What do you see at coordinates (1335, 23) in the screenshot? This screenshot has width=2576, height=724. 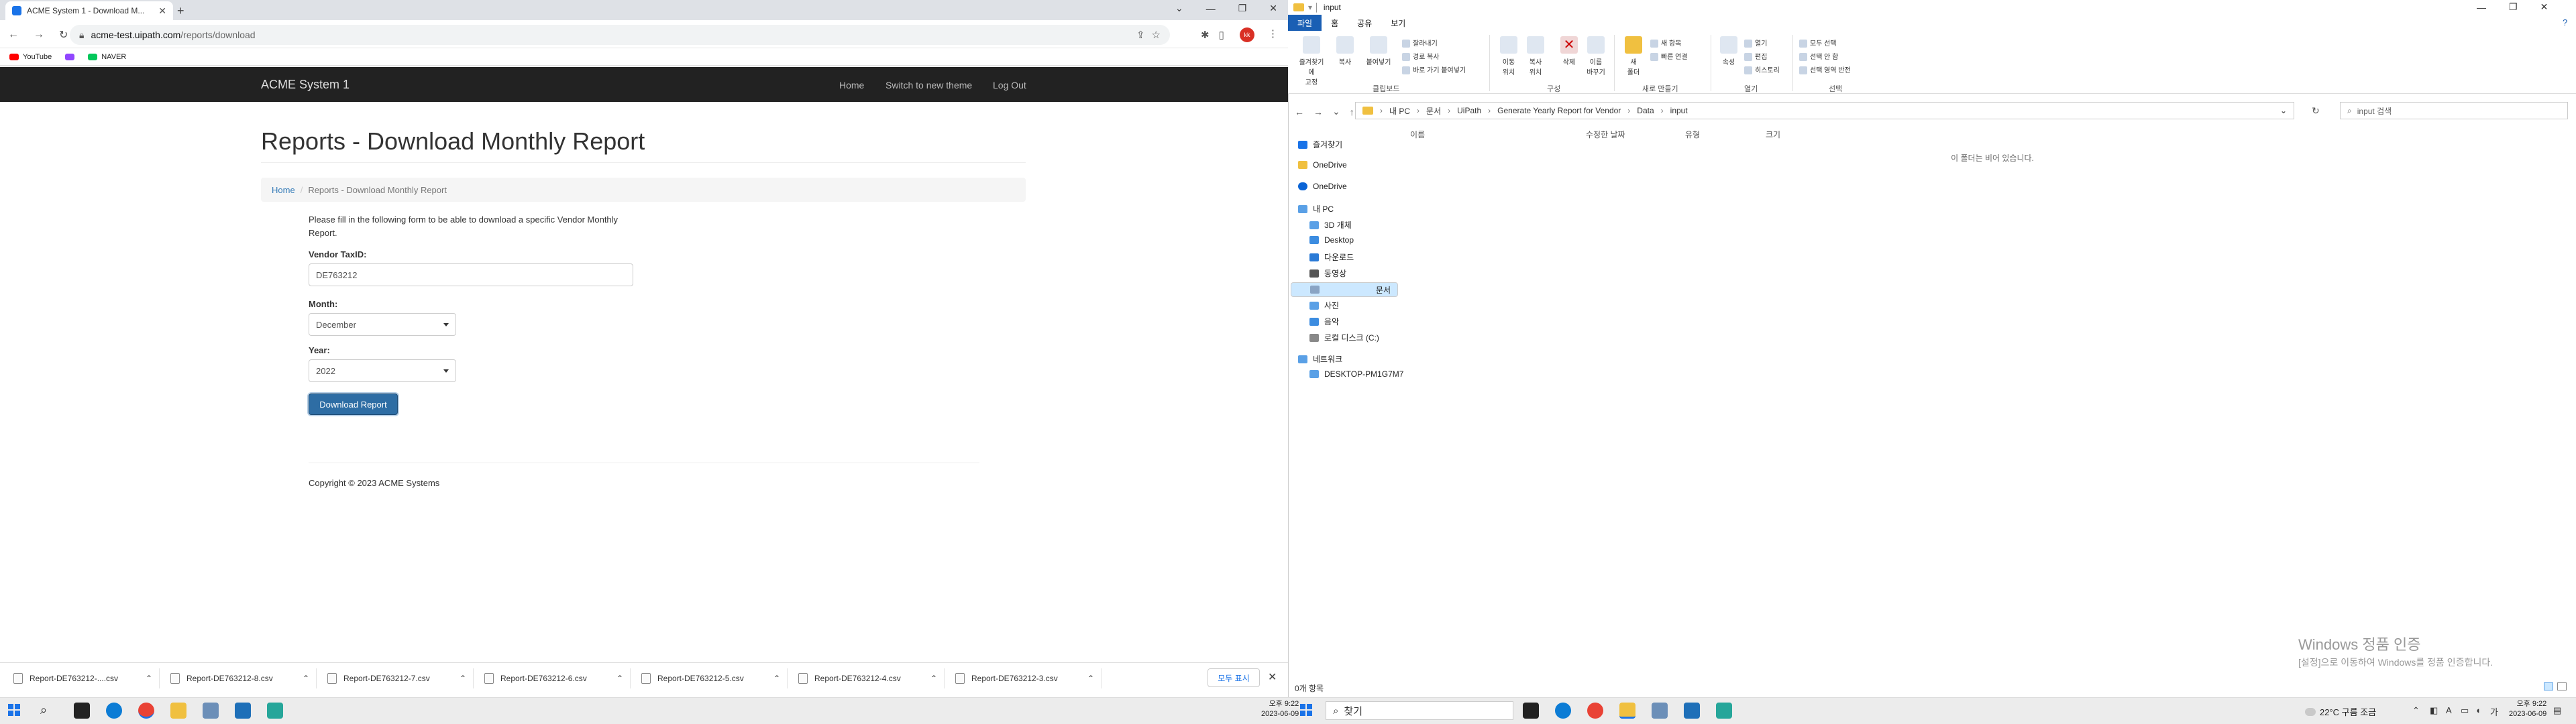 I see `tab-home: 홈` at bounding box center [1335, 23].